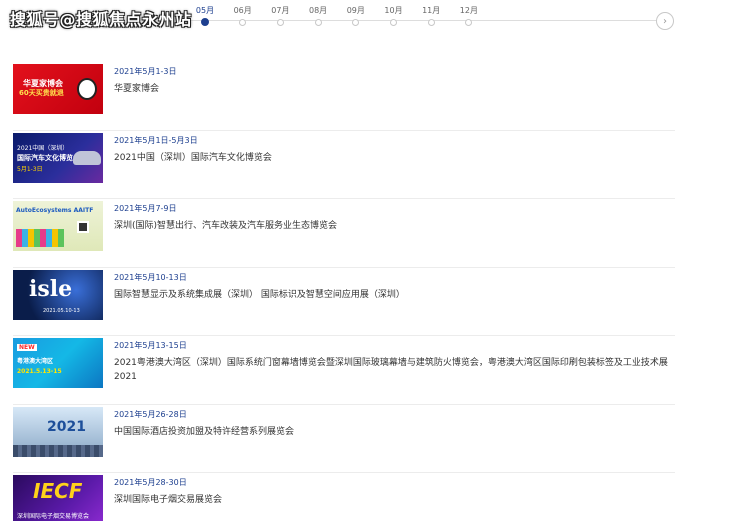 This screenshot has width=740, height=521. What do you see at coordinates (101, 19) in the screenshot?
I see `watermark: 搜狐号@搜狐焦点永州站` at bounding box center [101, 19].